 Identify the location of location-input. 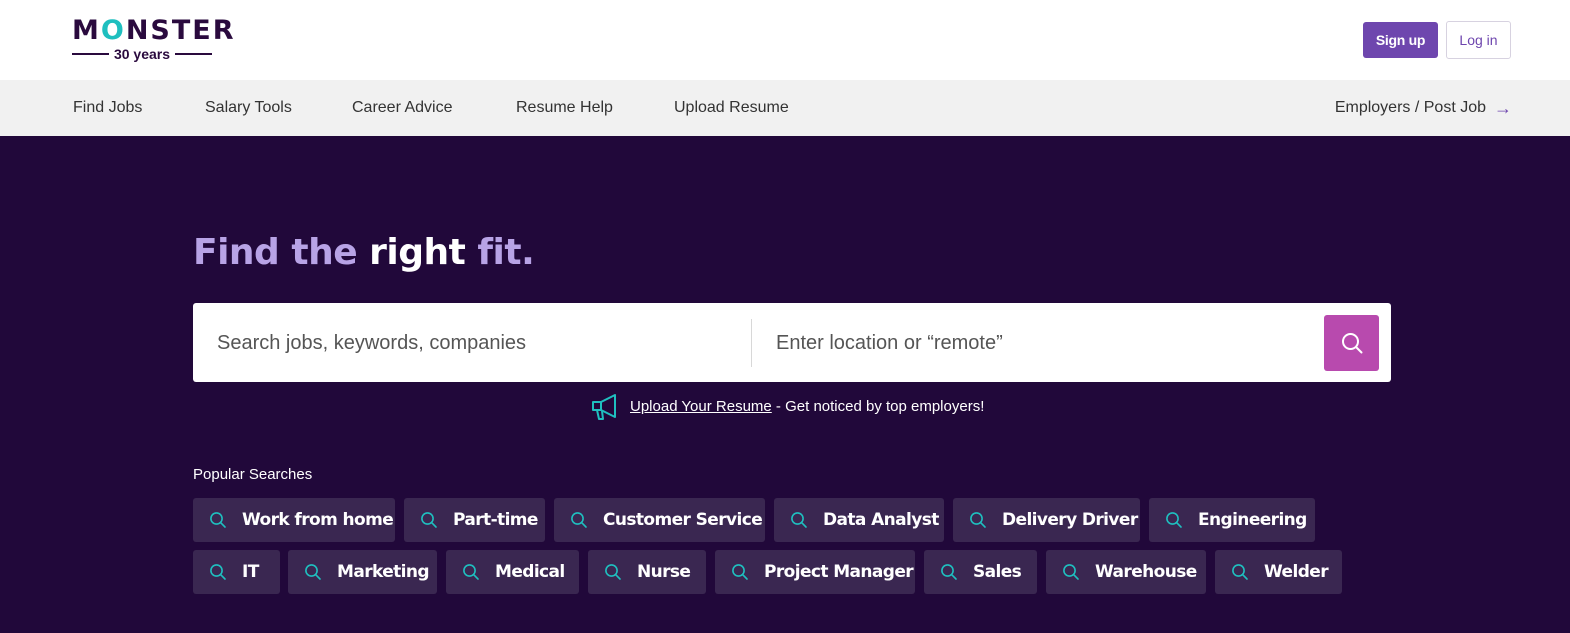
(1036, 343).